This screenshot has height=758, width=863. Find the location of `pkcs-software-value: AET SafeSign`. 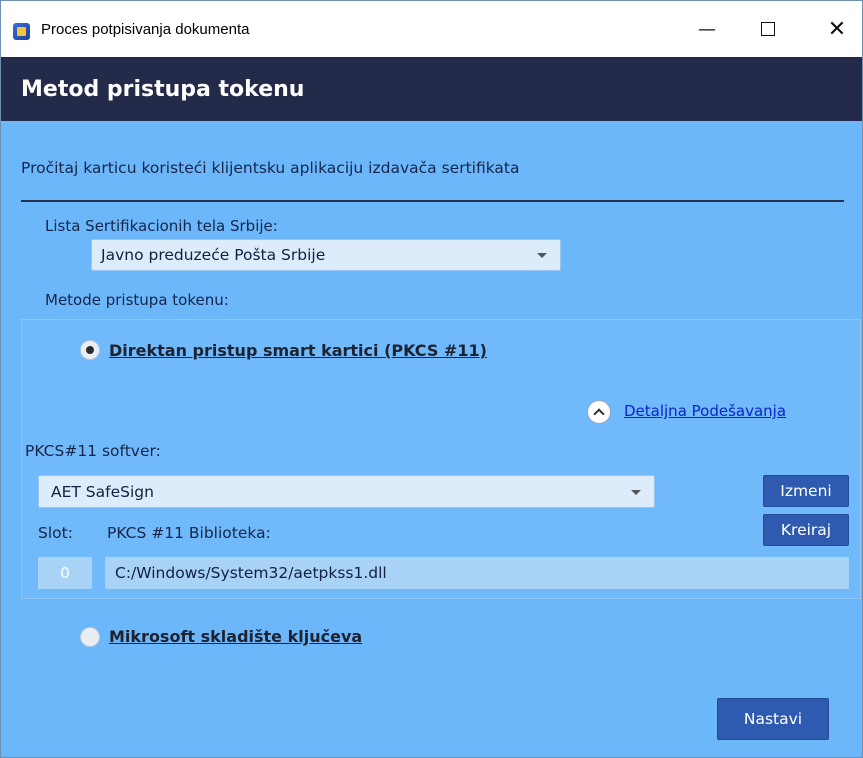

pkcs-software-value: AET SafeSign is located at coordinates (102, 491).